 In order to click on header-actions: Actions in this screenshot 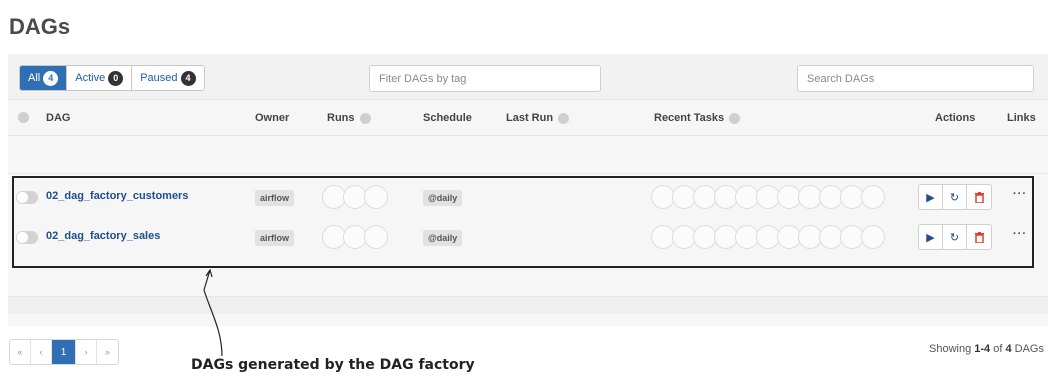, I will do `click(955, 118)`.